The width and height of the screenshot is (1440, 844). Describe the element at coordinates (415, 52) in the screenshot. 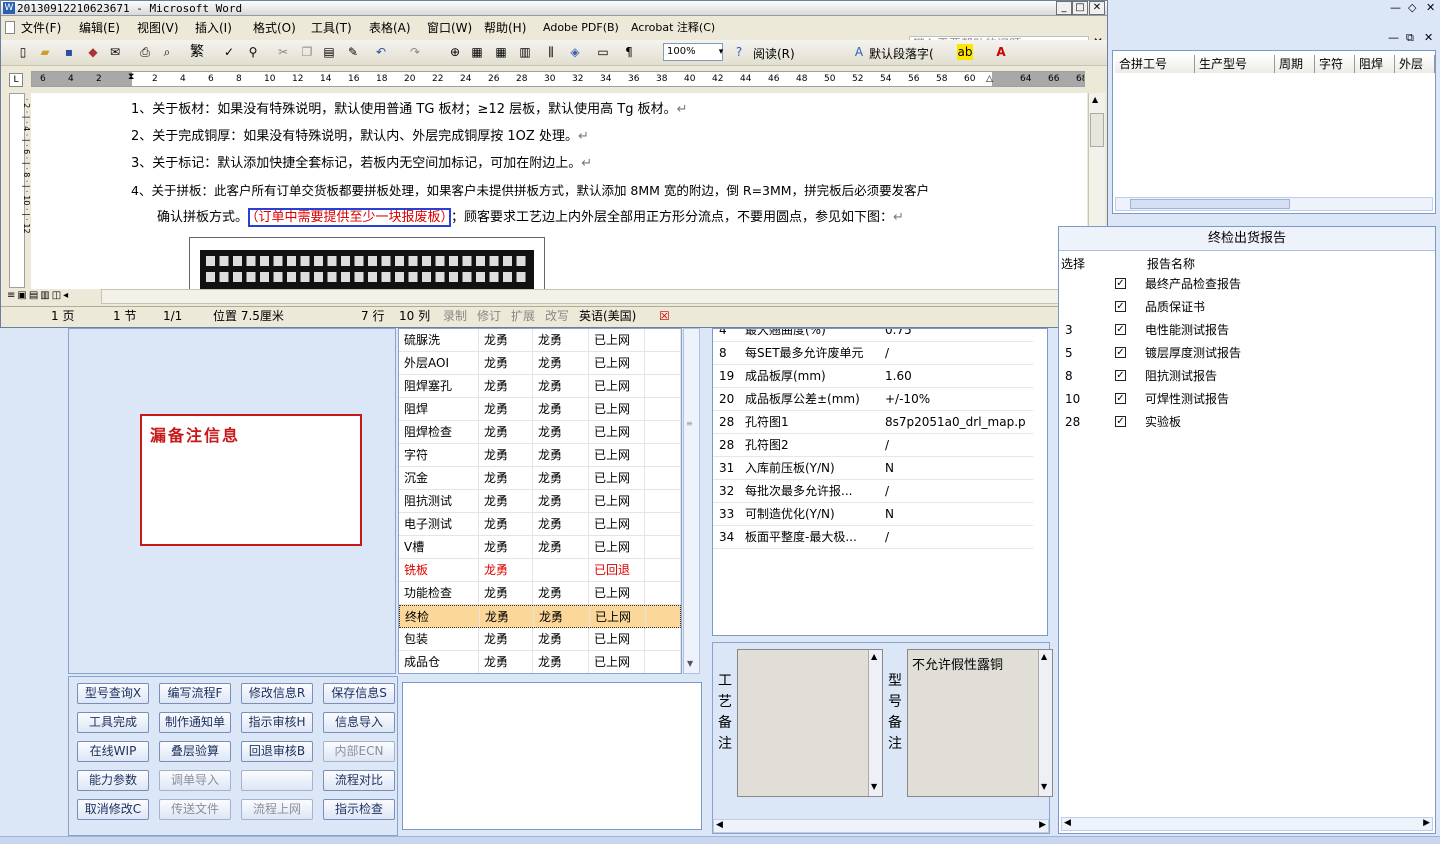

I see `redo-icon: ↷` at that location.